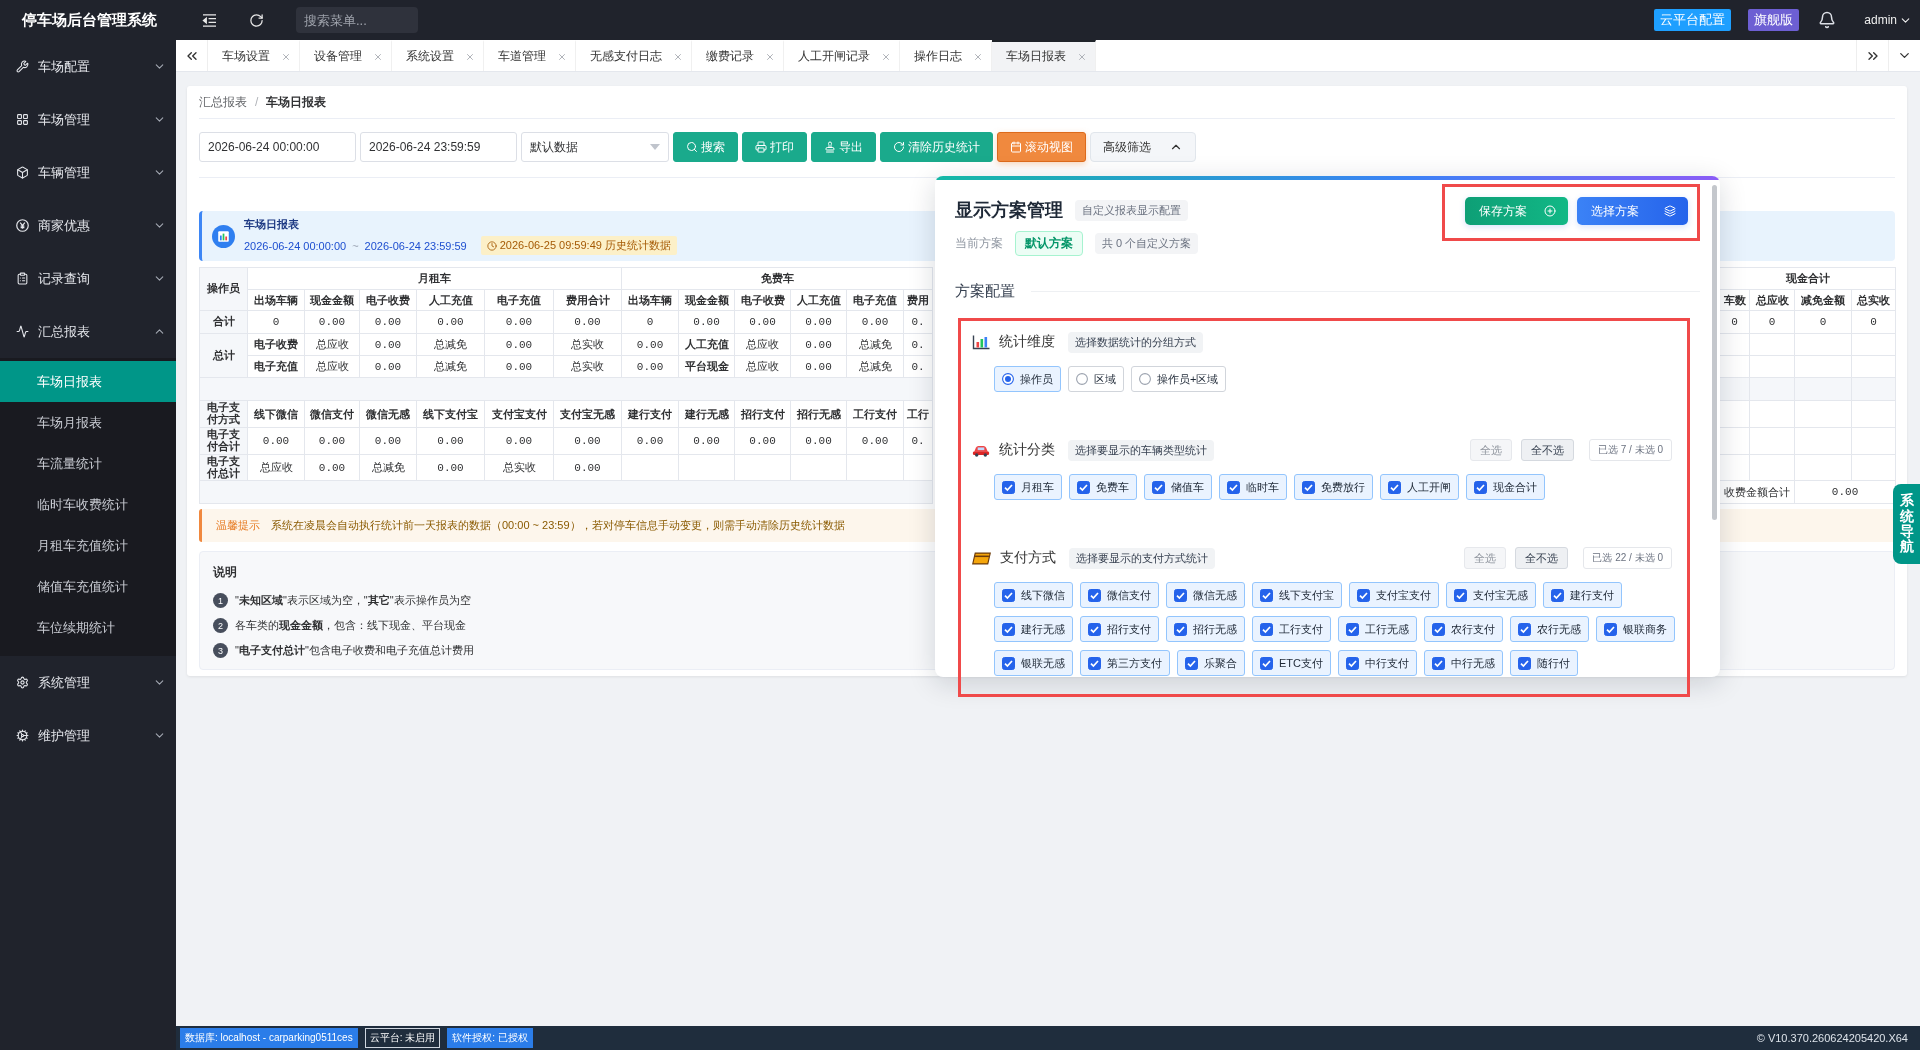  What do you see at coordinates (1143, 147) in the screenshot?
I see `advanced-filter-button: 高级筛选` at bounding box center [1143, 147].